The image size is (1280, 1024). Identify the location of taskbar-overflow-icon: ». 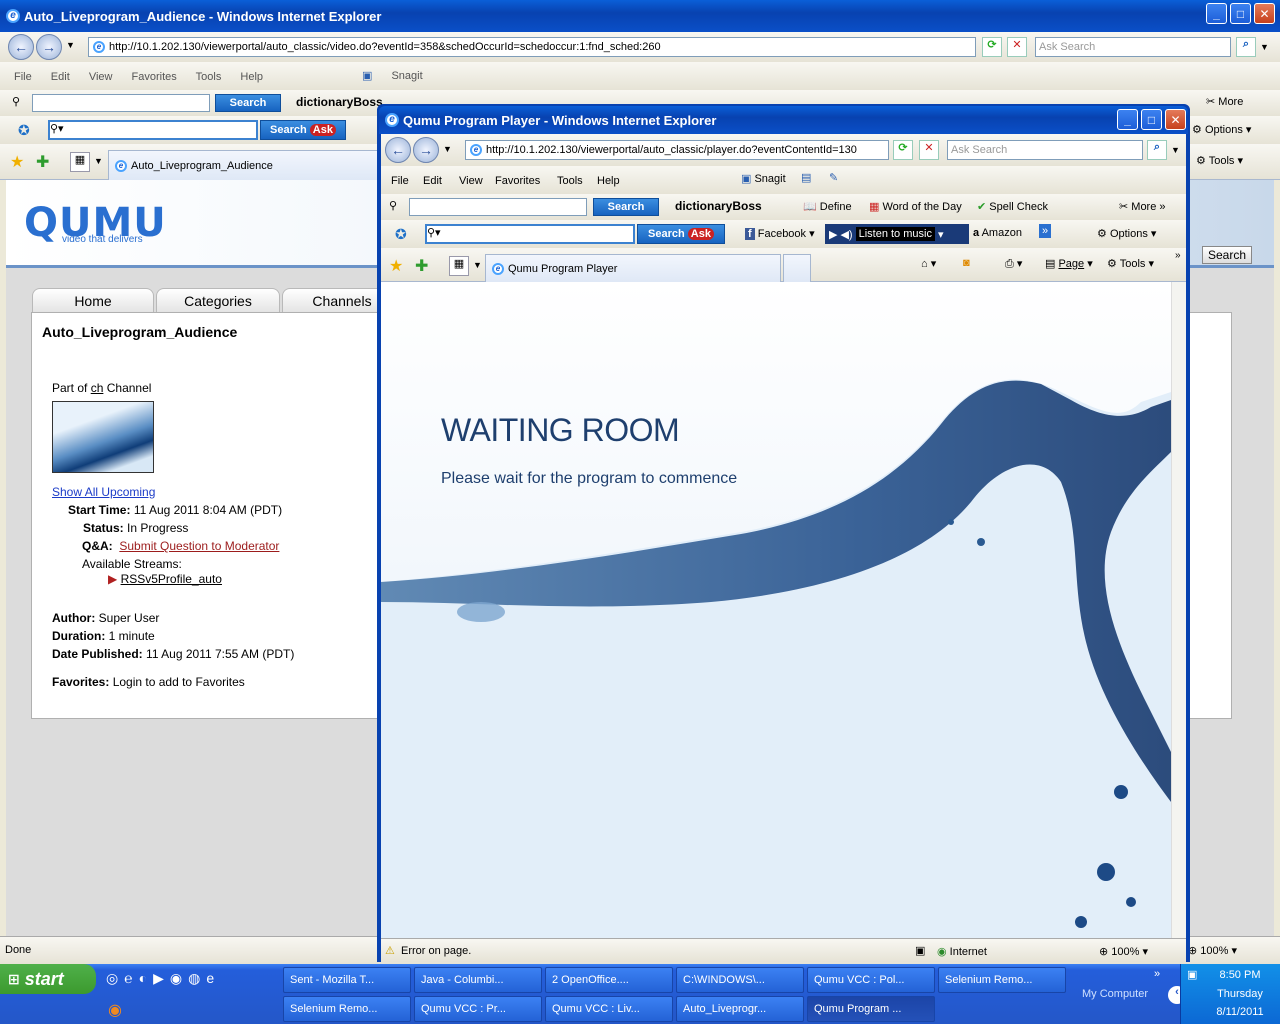
(1157, 974).